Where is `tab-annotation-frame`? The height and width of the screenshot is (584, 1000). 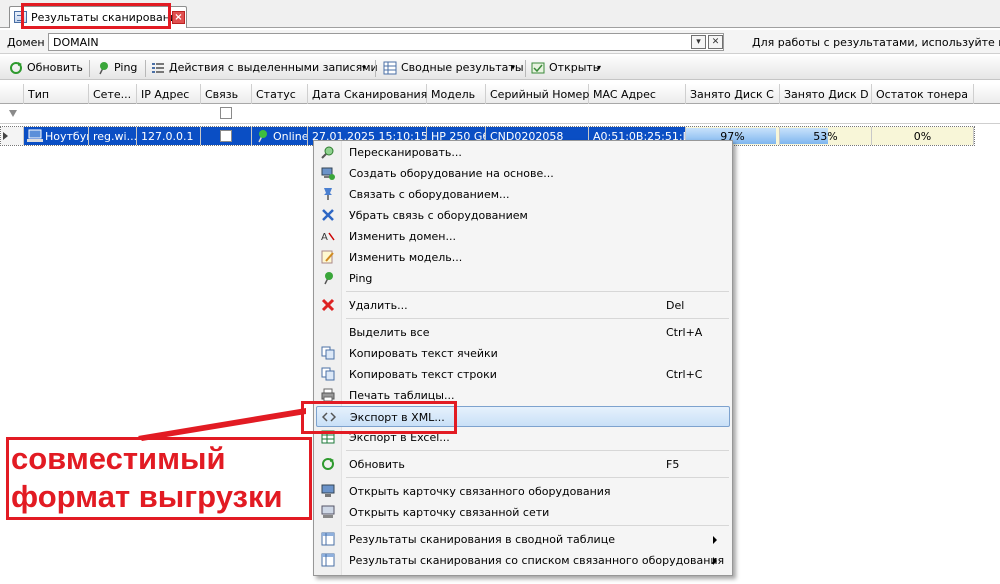 tab-annotation-frame is located at coordinates (96, 16).